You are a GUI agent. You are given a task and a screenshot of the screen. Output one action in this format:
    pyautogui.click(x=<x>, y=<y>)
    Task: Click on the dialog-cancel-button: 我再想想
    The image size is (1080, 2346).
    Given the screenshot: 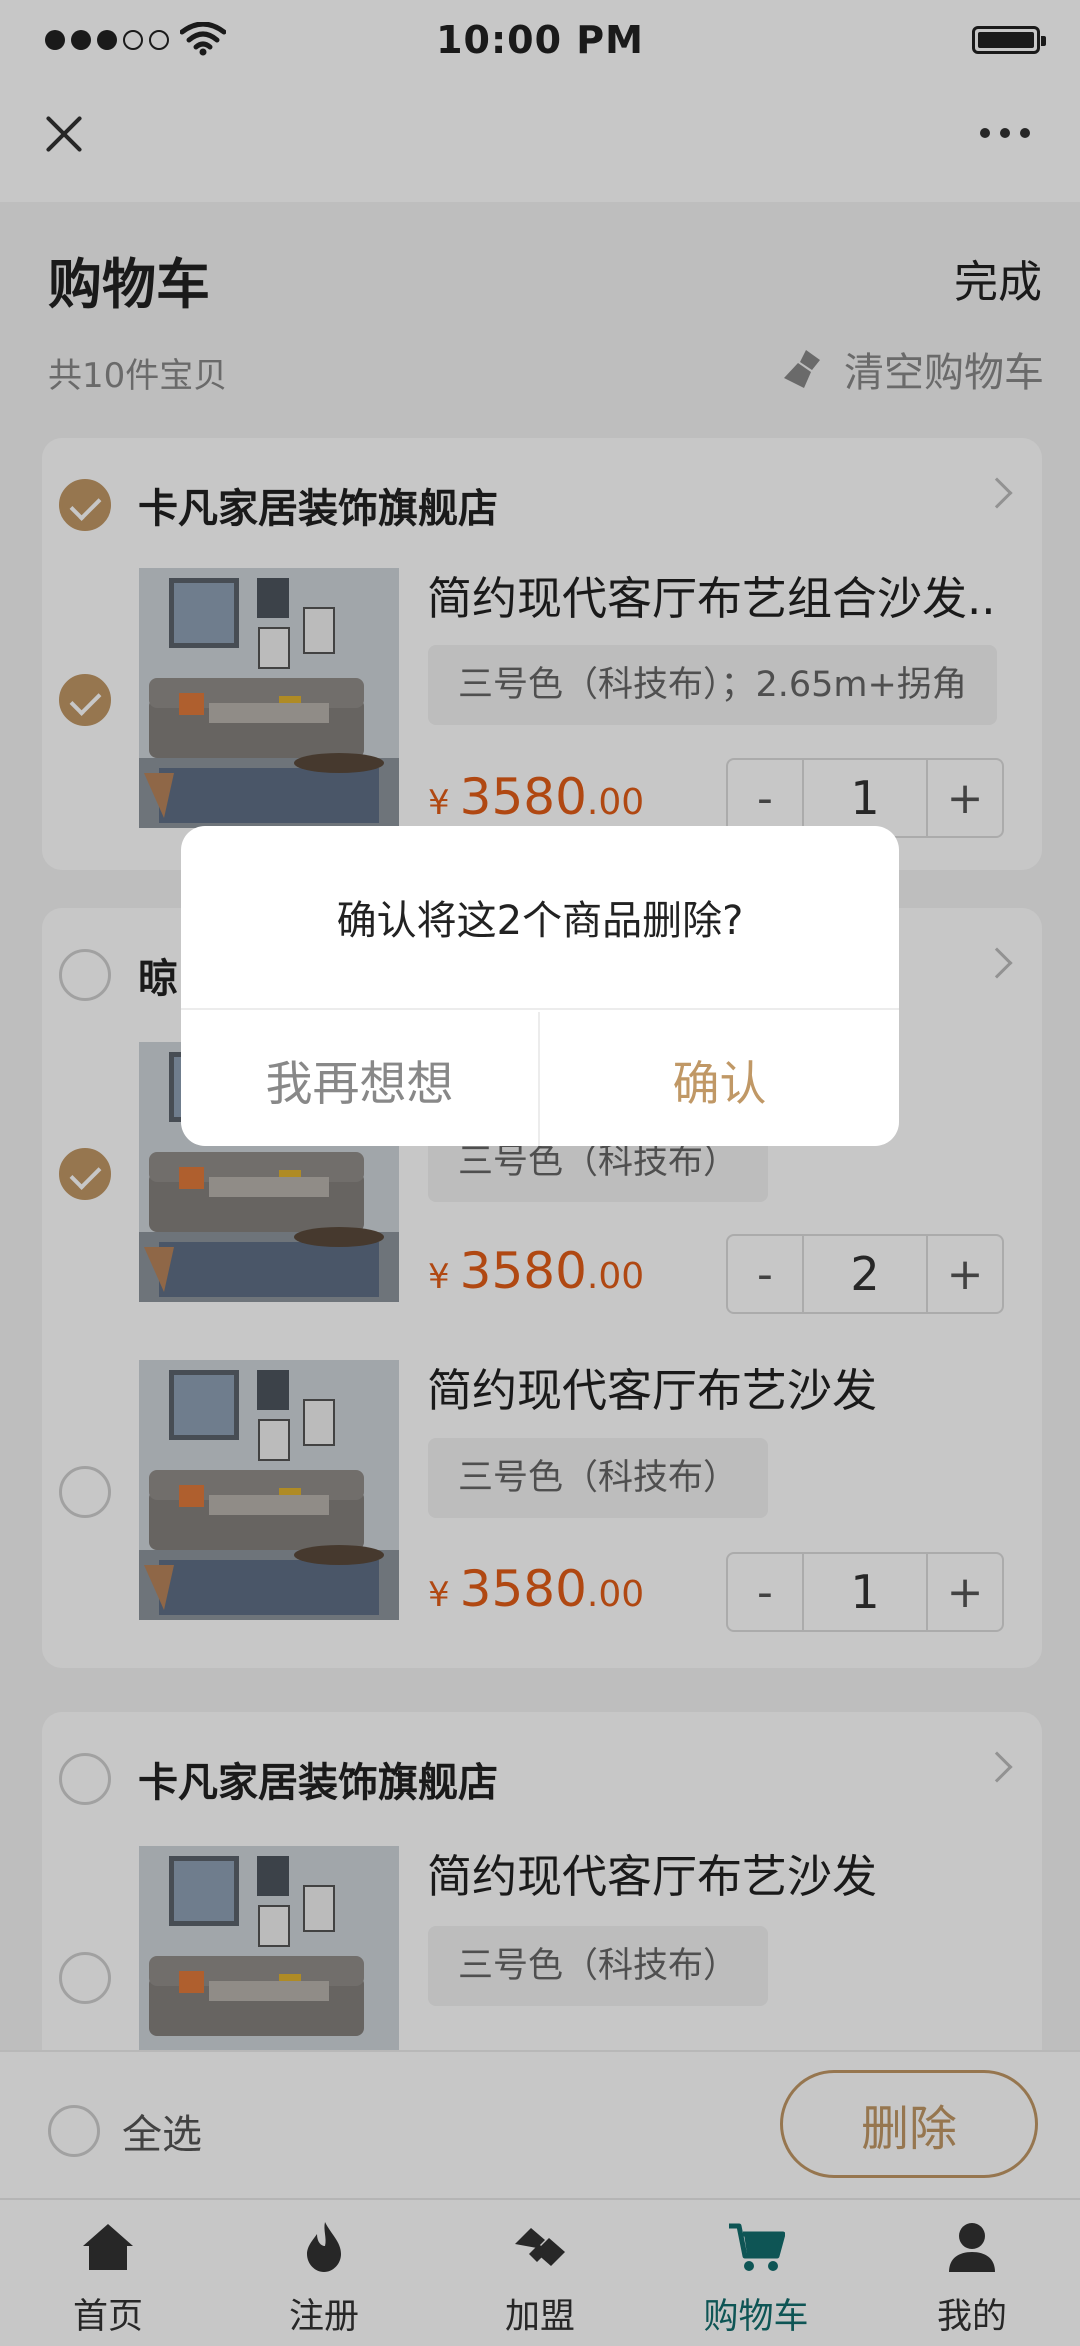 What is the action you would take?
    pyautogui.click(x=360, y=1079)
    